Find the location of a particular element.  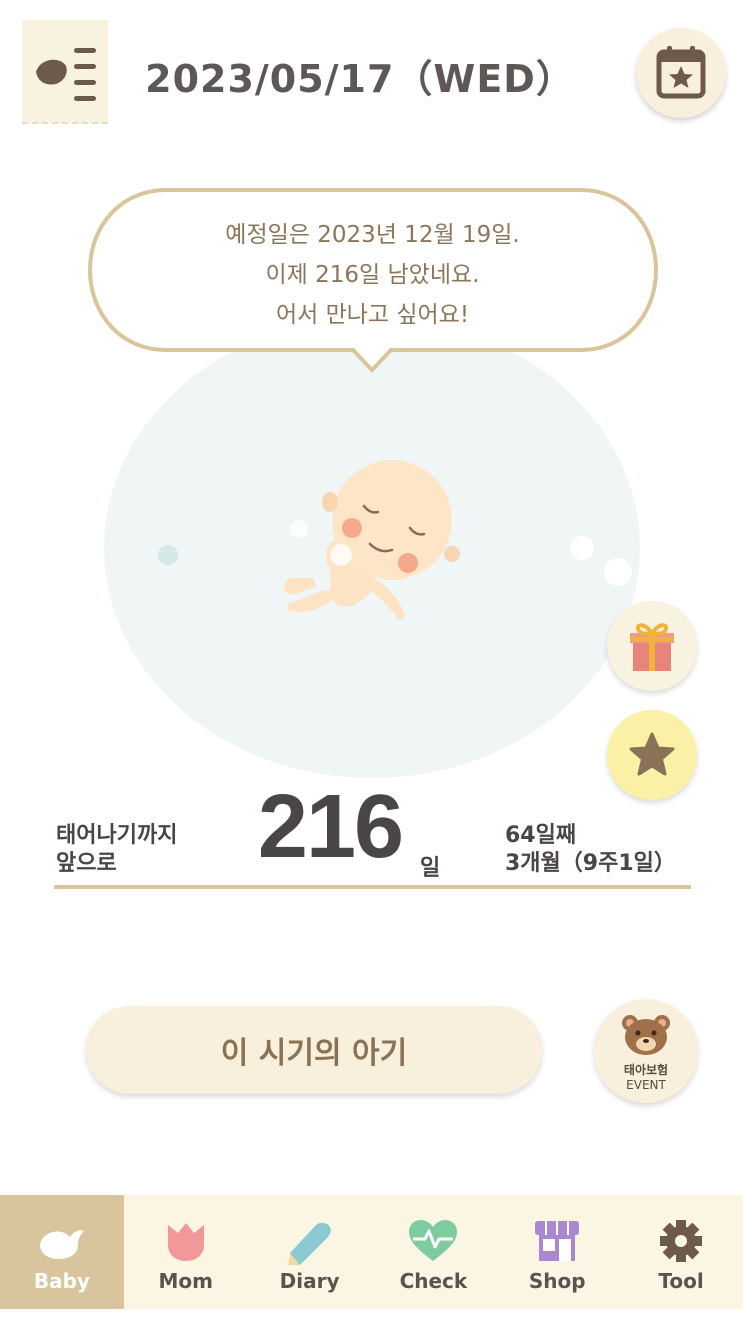

favorite-button is located at coordinates (652, 755).